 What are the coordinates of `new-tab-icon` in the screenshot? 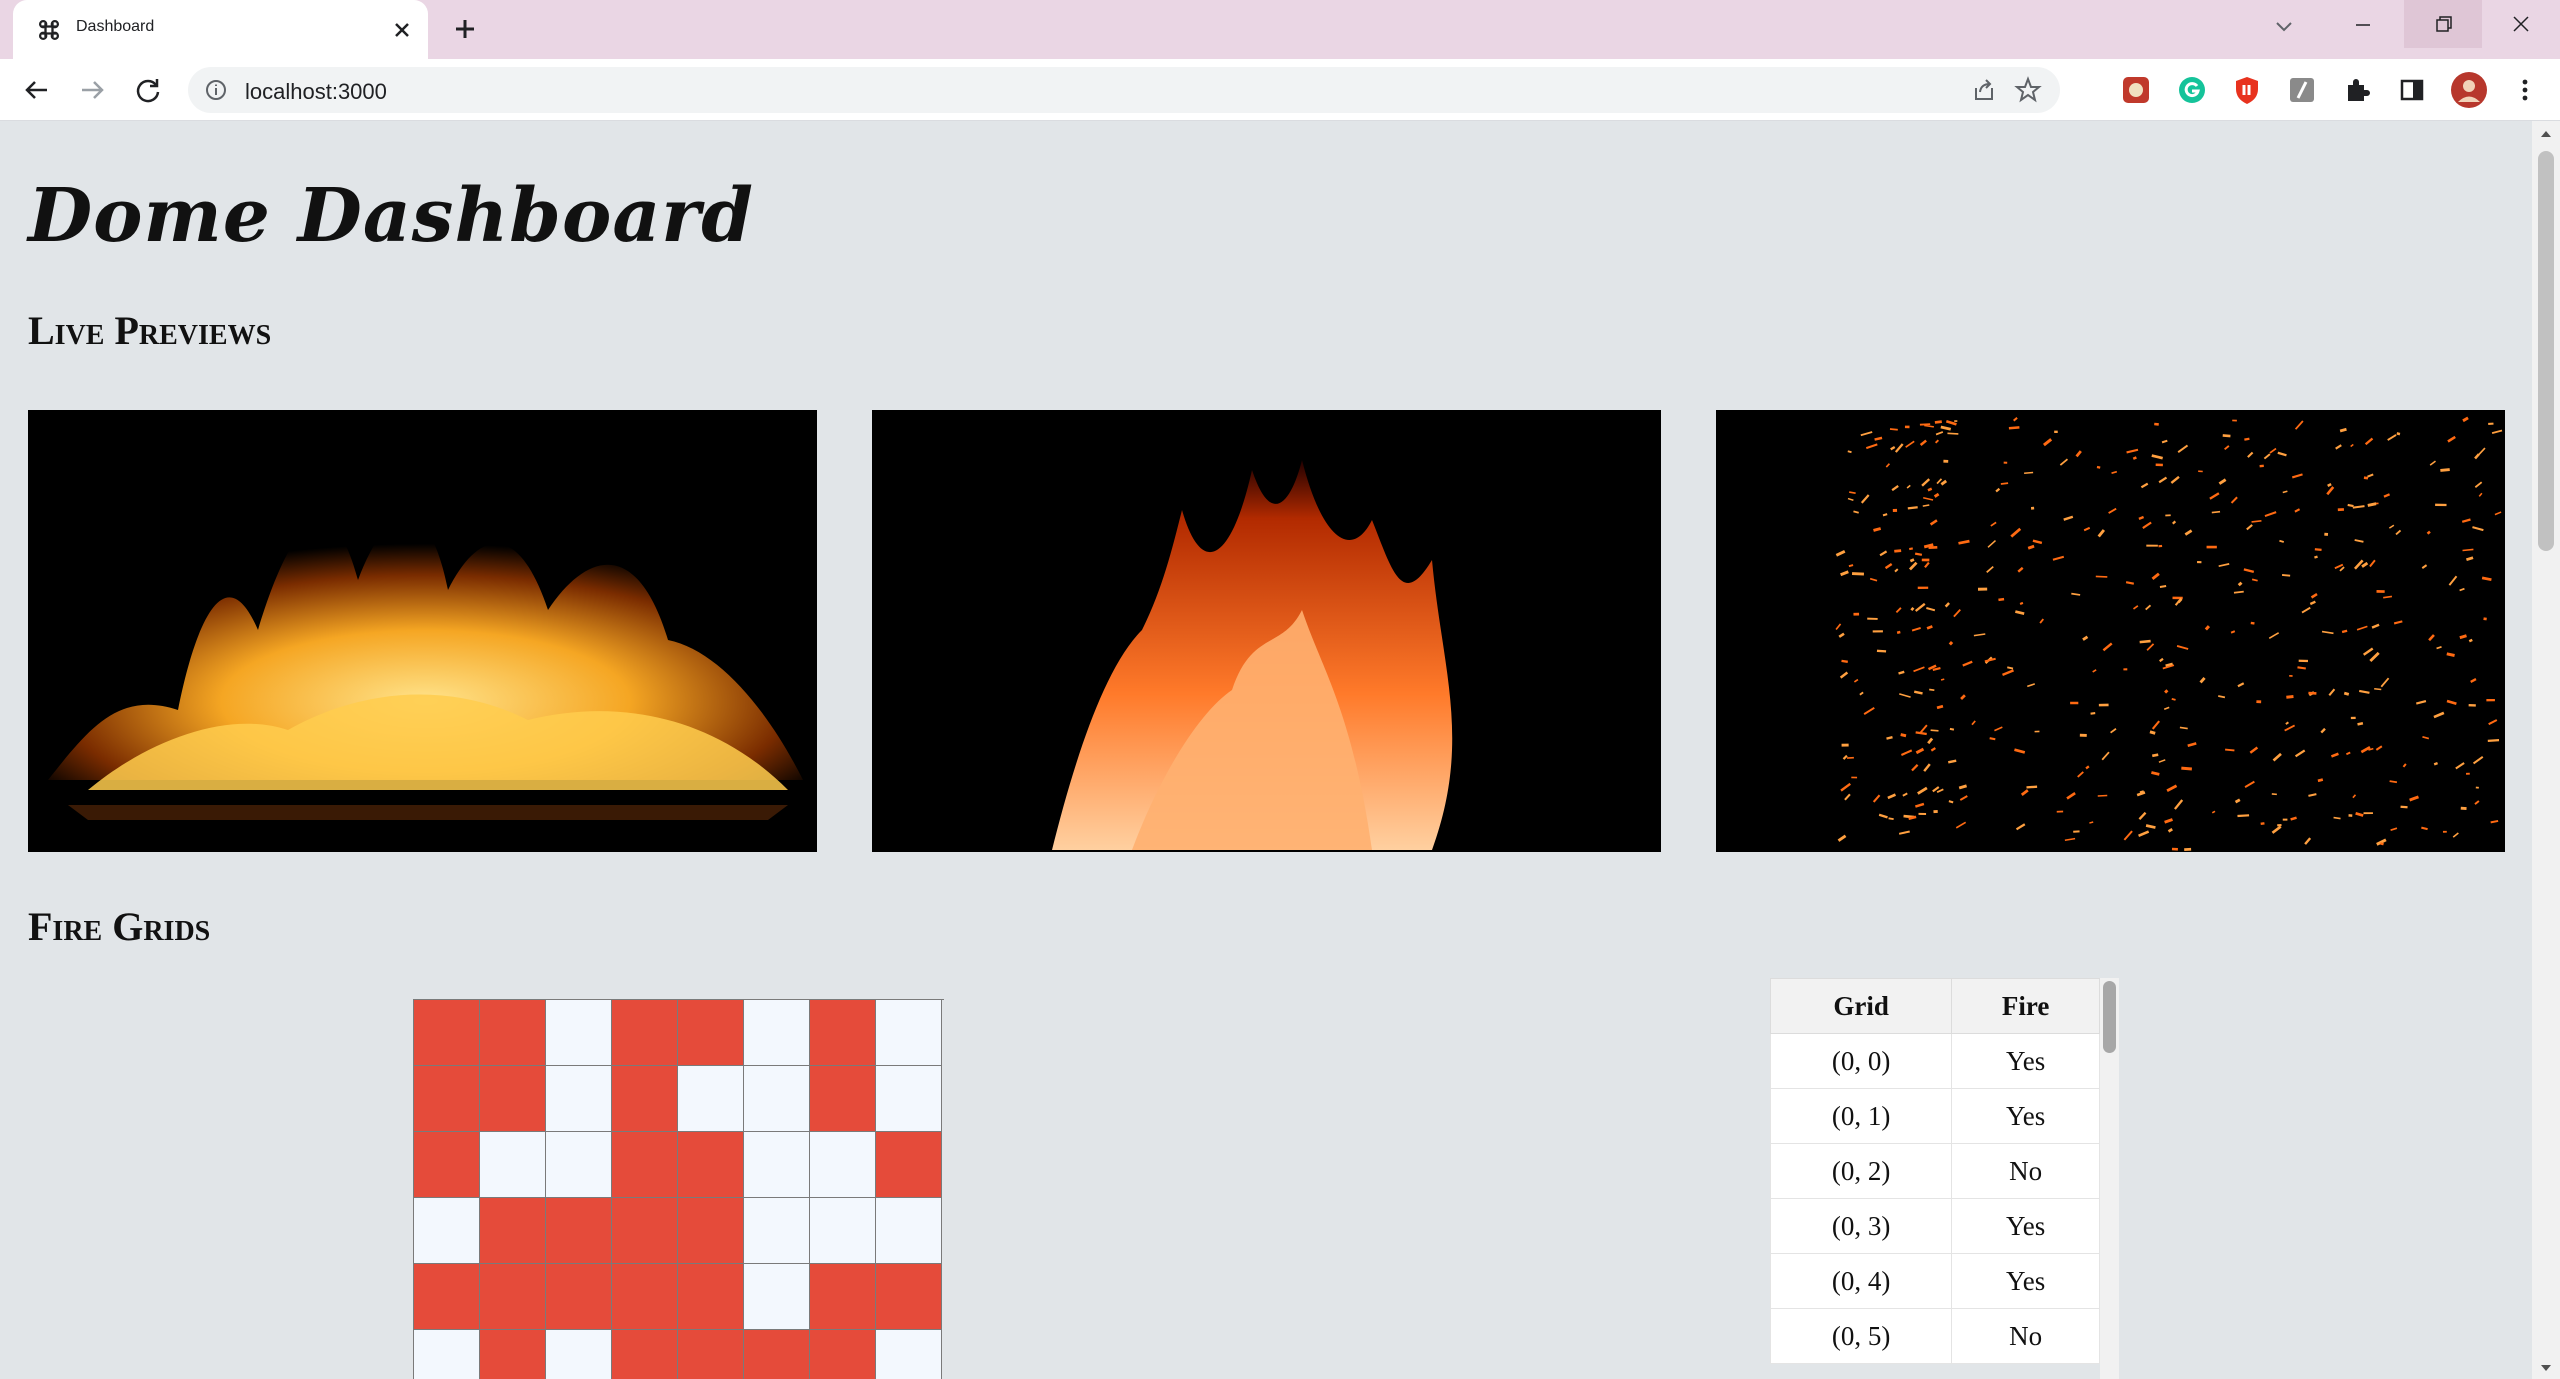 It's located at (465, 29).